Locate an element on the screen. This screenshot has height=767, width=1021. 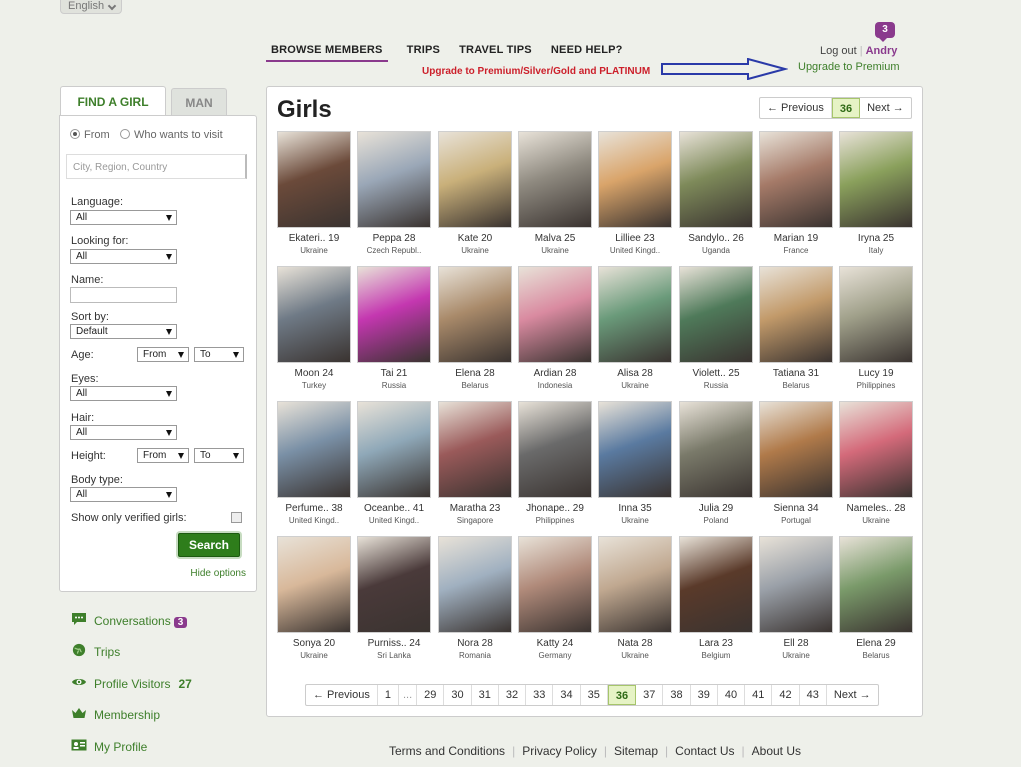
member-card: Ardian 28 Indonesia is located at coordinates (555, 331).